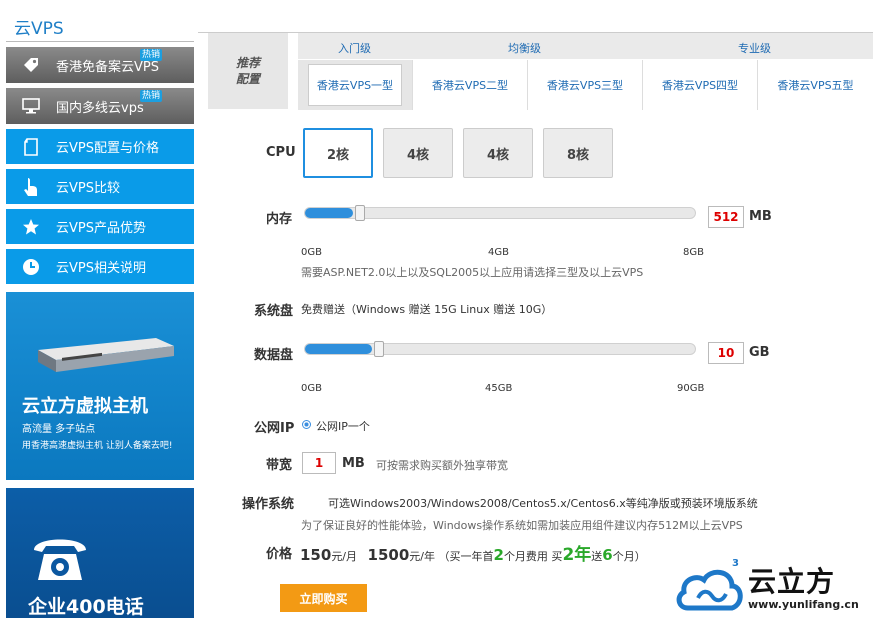  Describe the element at coordinates (792, 581) in the screenshot. I see `logo-brand: 云立方` at that location.